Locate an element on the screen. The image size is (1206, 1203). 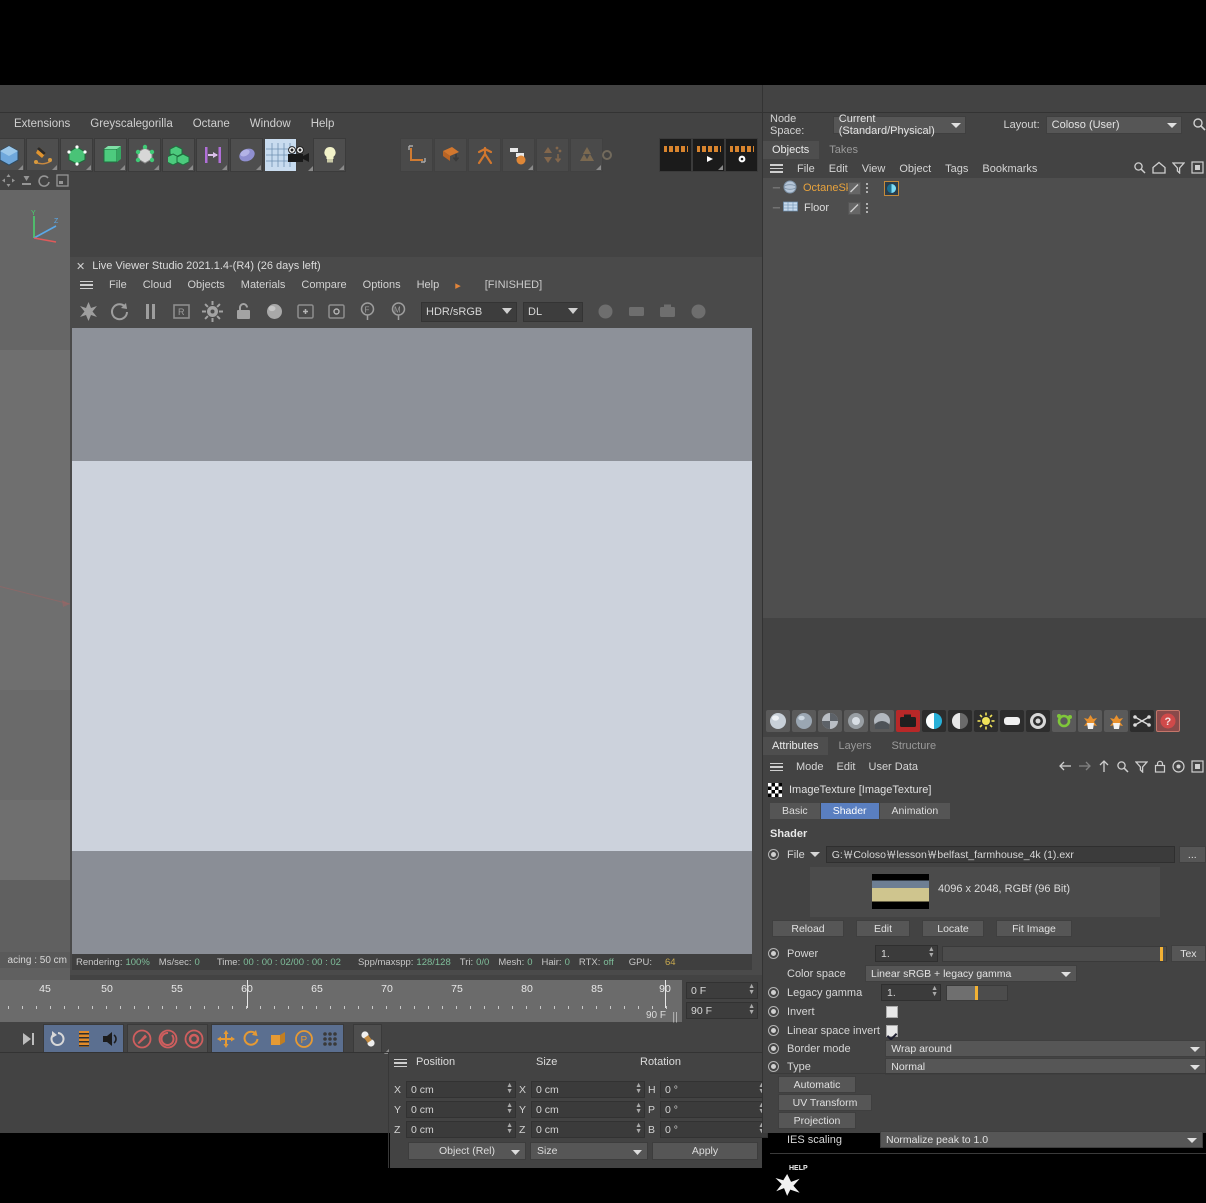
color-space-select: HDR/sRGB is located at coordinates (469, 311).